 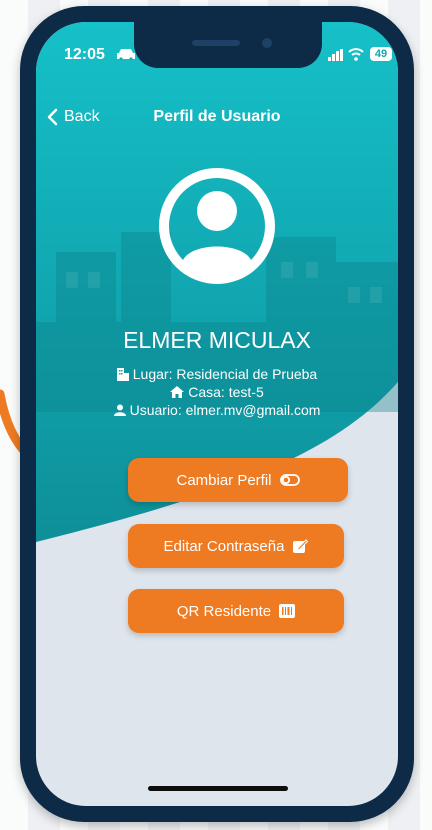 I want to click on edit-icon, so click(x=301, y=546).